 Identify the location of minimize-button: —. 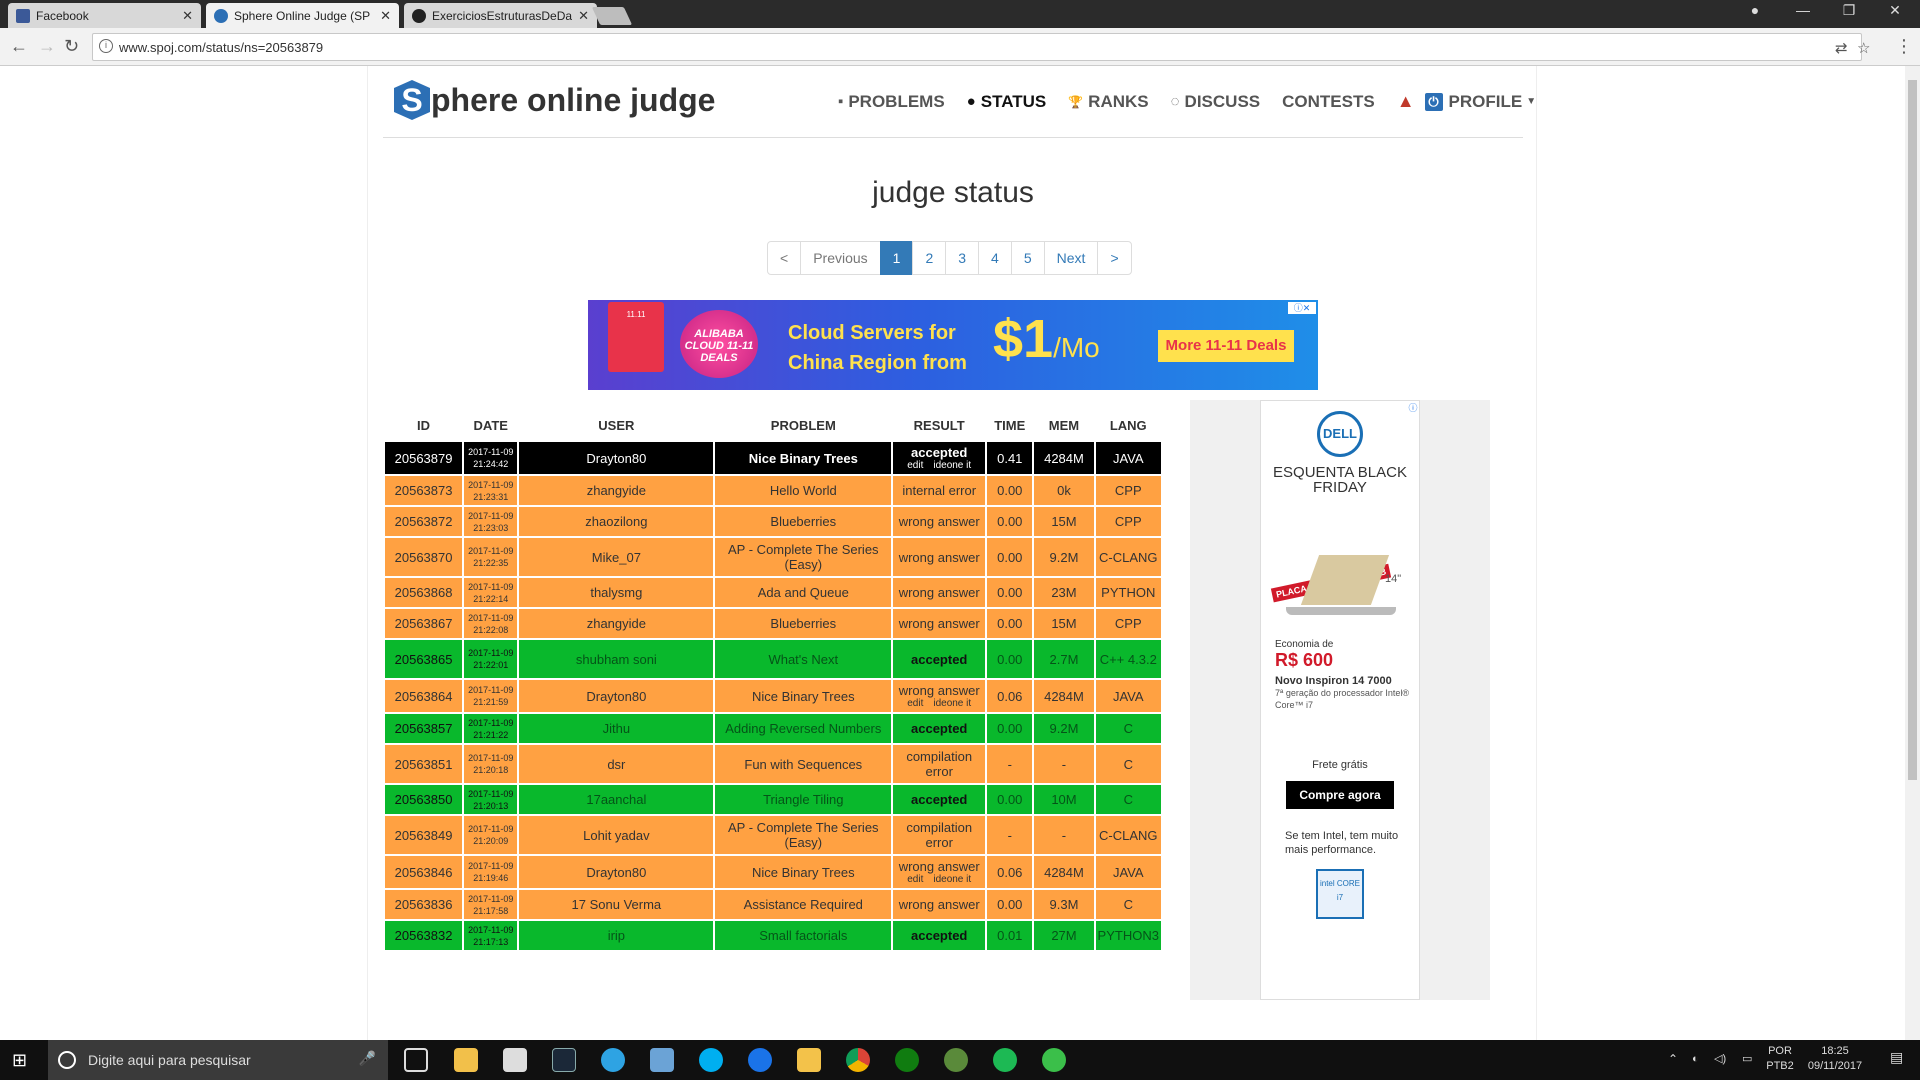
(1803, 10).